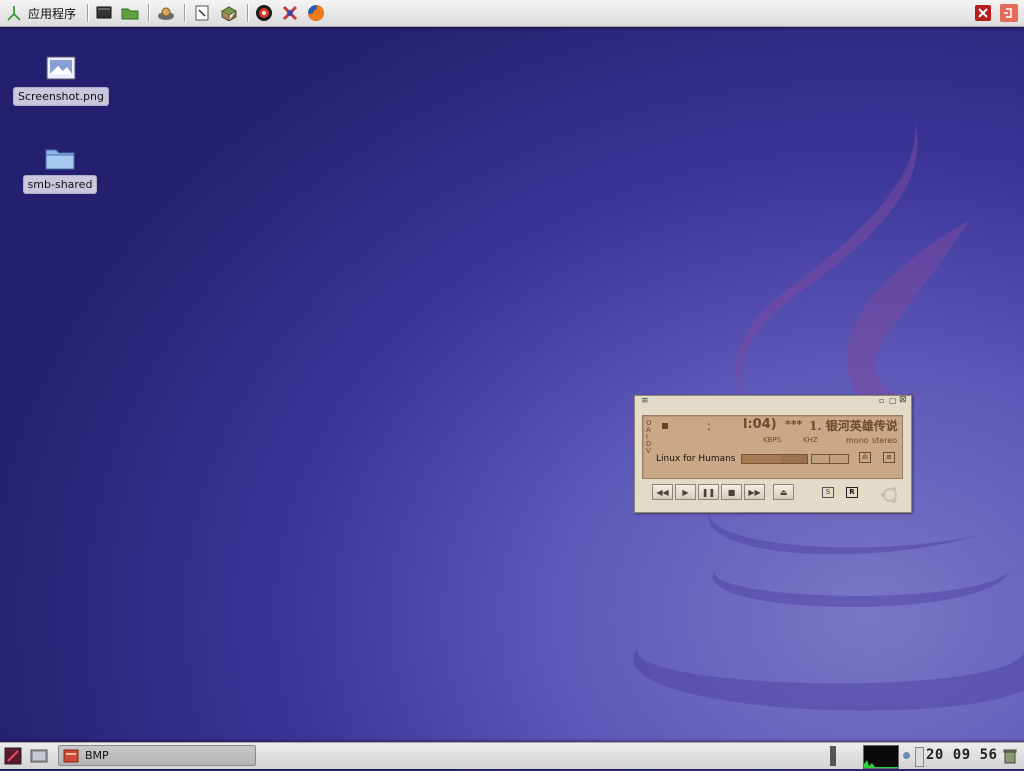 Image resolution: width=1024 pixels, height=771 pixels. I want to click on previous-button: ◀◀, so click(662, 492).